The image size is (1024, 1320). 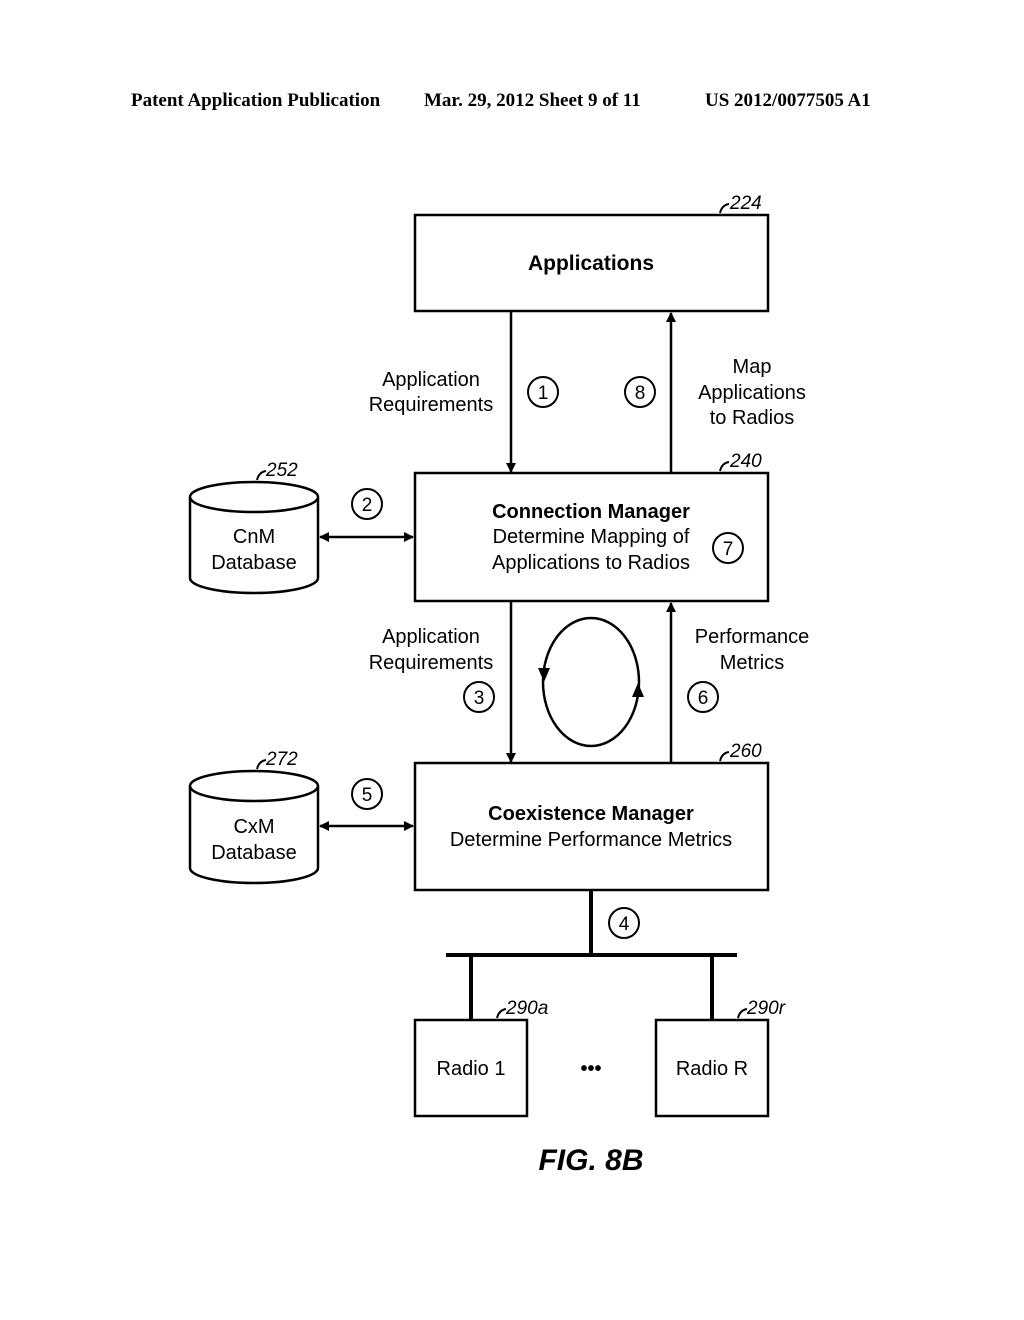 I want to click on svg-text: 8, so click(x=640, y=393).